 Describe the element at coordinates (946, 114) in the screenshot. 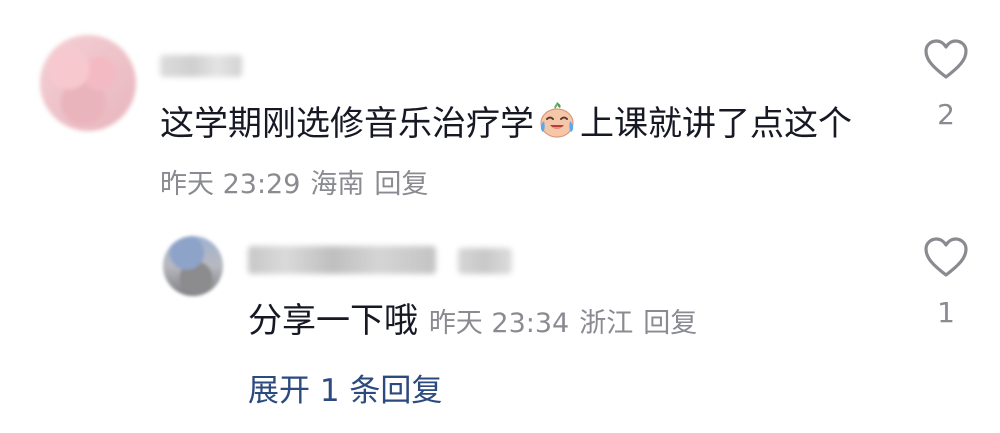

I see `like-count: 2` at that location.